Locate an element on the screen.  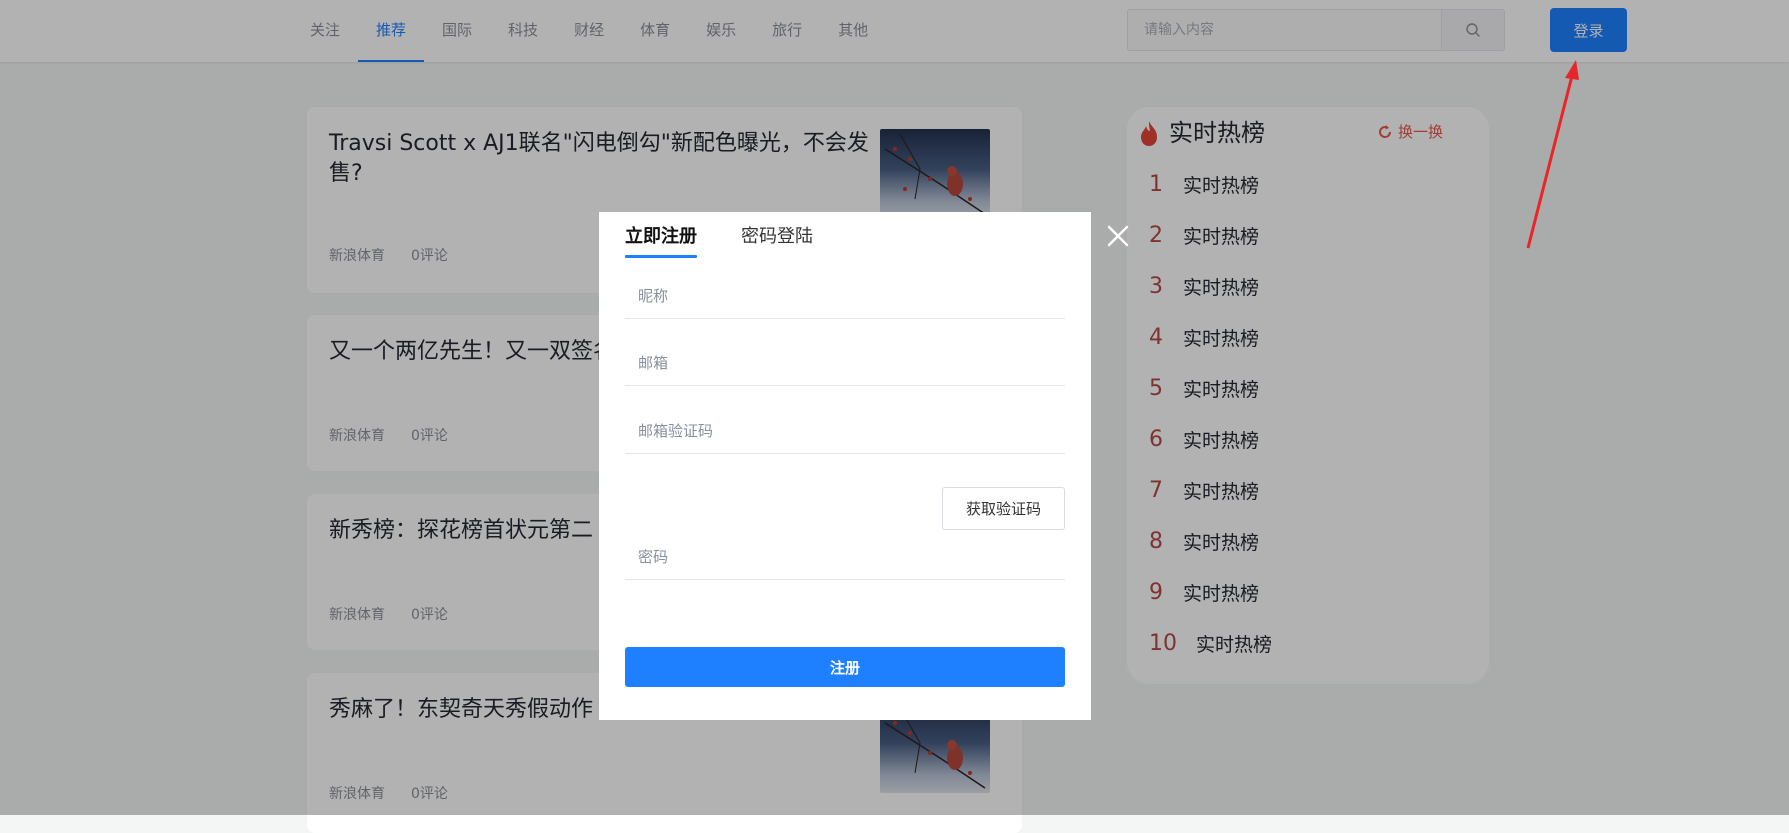
close-icon is located at coordinates (1118, 236).